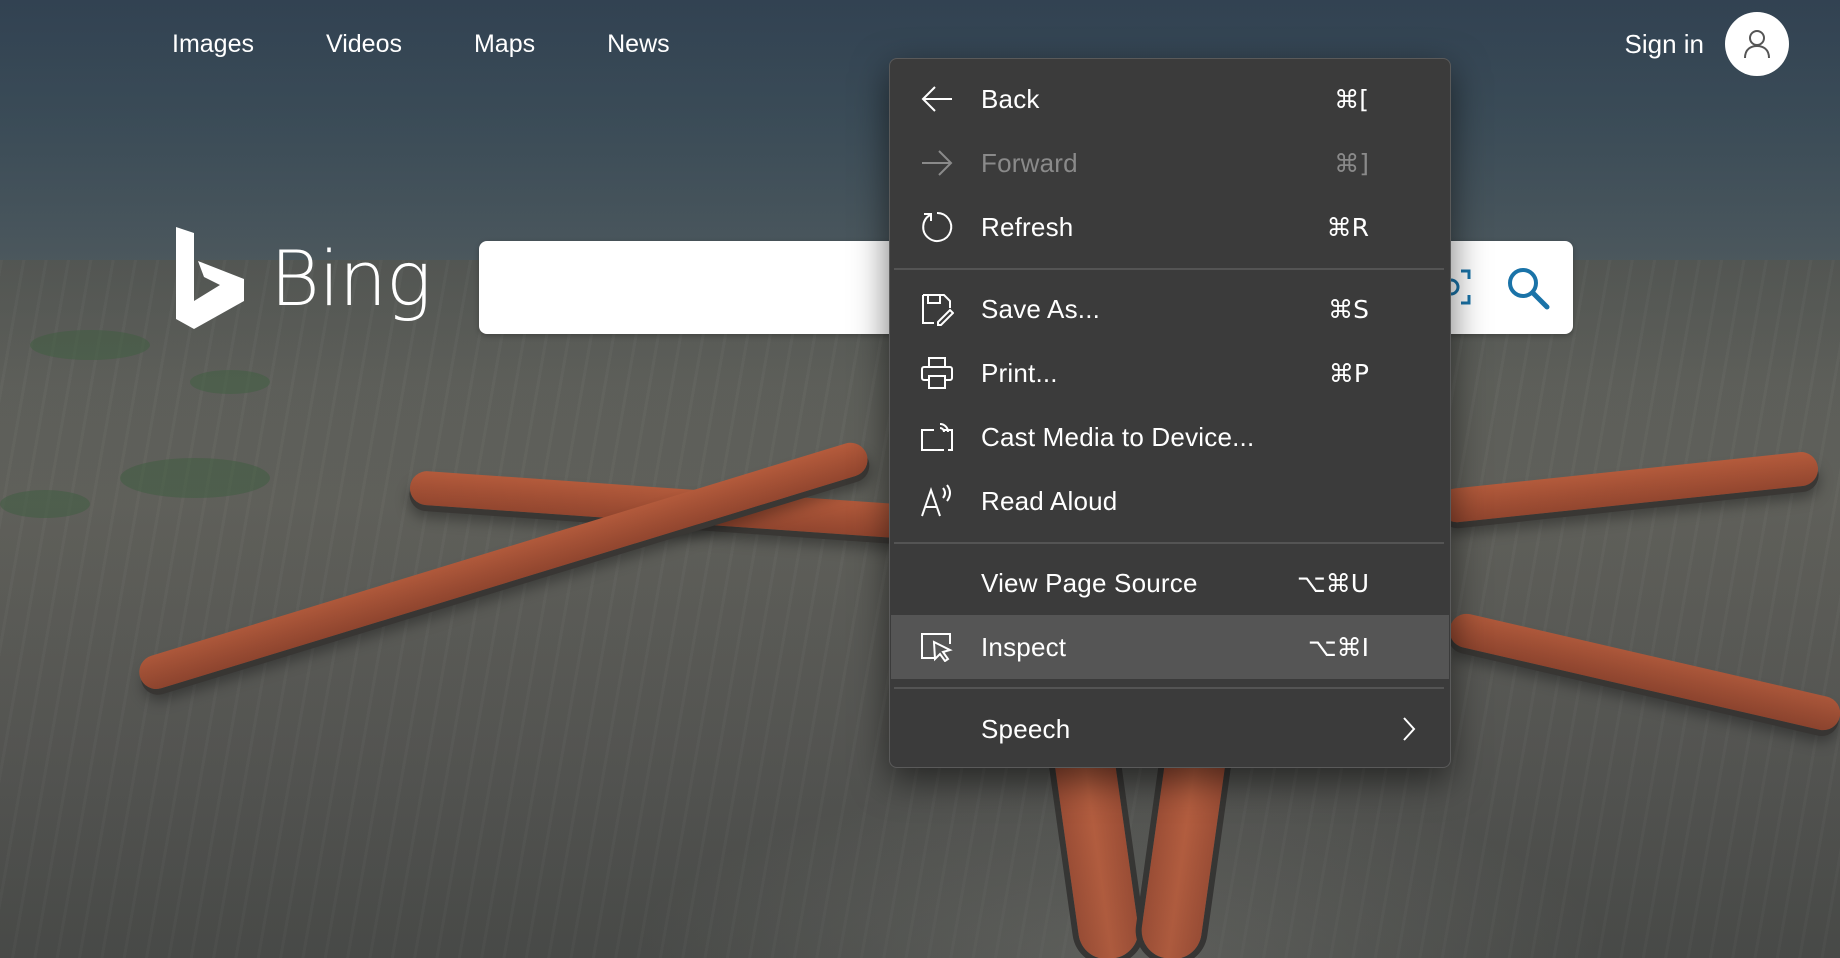  What do you see at coordinates (1170, 227) in the screenshot?
I see `menu-item-refresh: Refresh ⌘R` at bounding box center [1170, 227].